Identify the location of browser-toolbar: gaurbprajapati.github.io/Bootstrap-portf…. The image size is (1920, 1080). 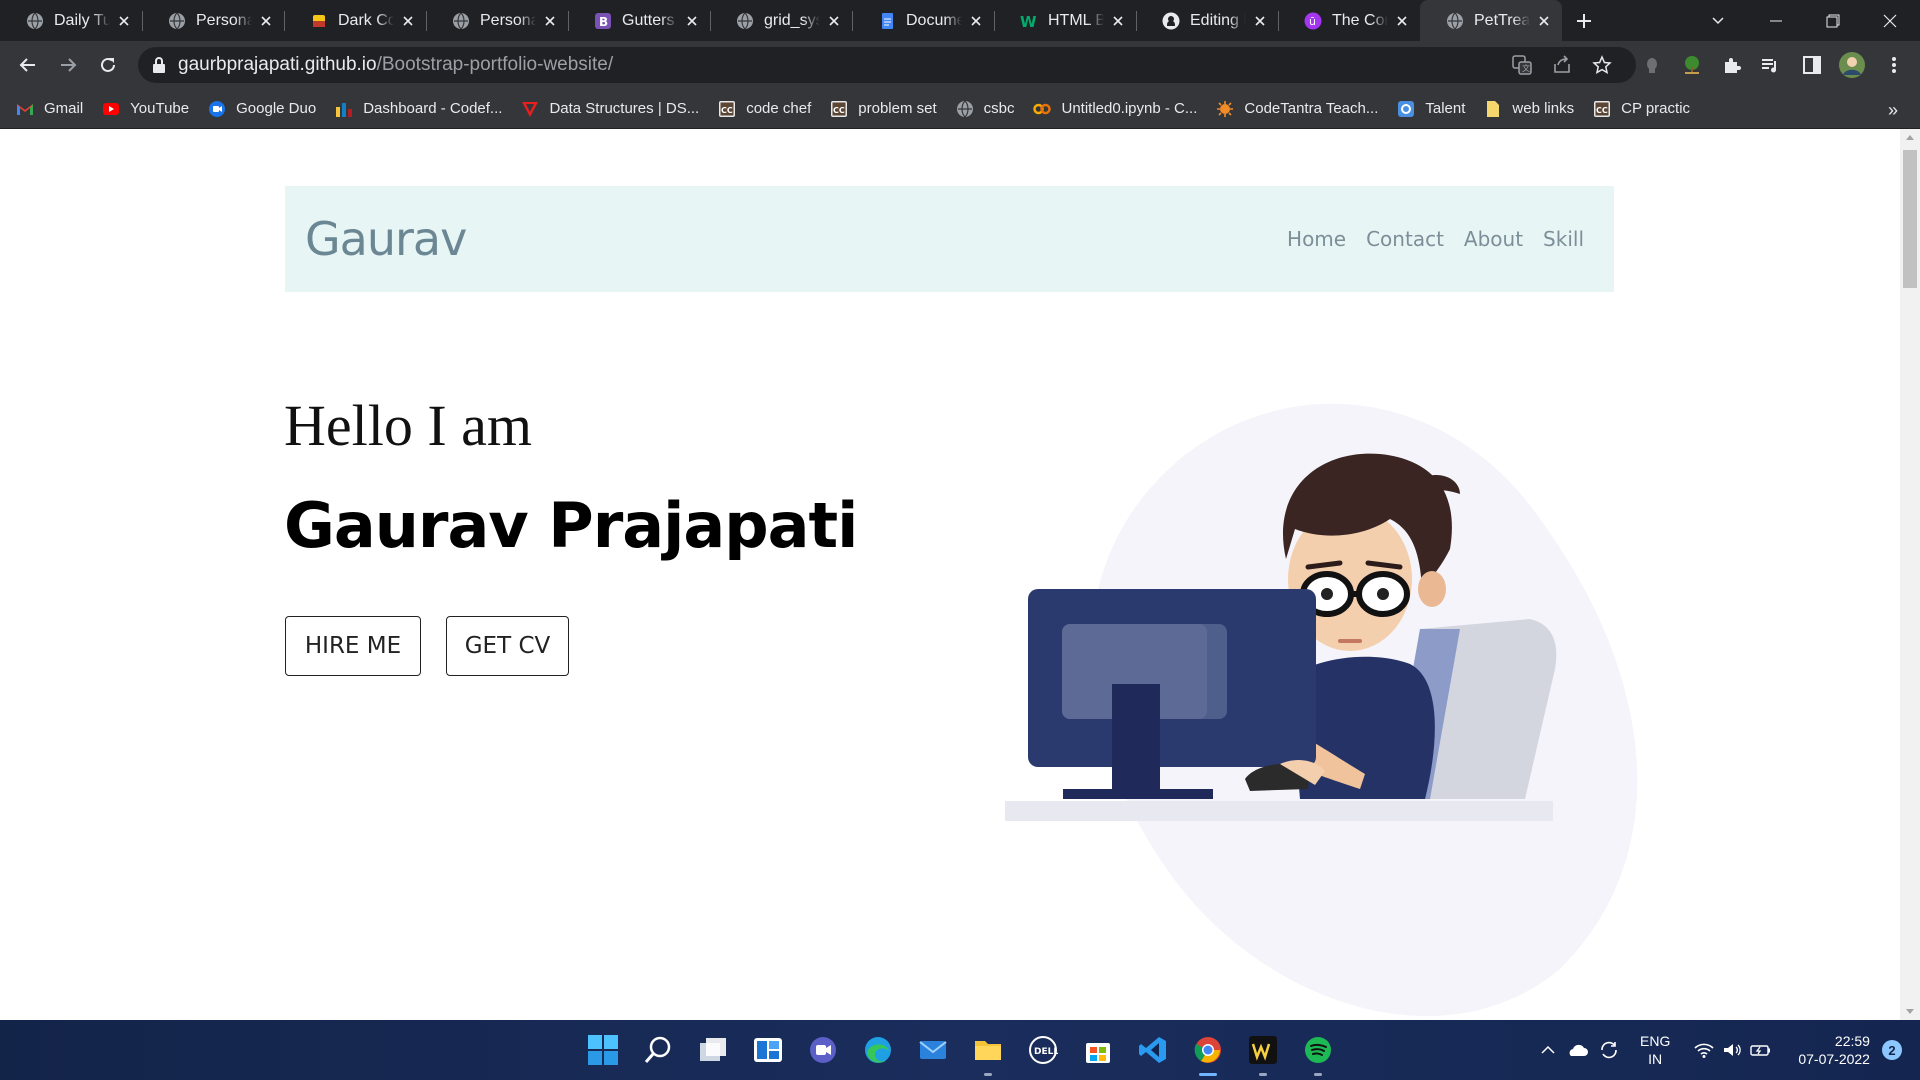
(960, 65).